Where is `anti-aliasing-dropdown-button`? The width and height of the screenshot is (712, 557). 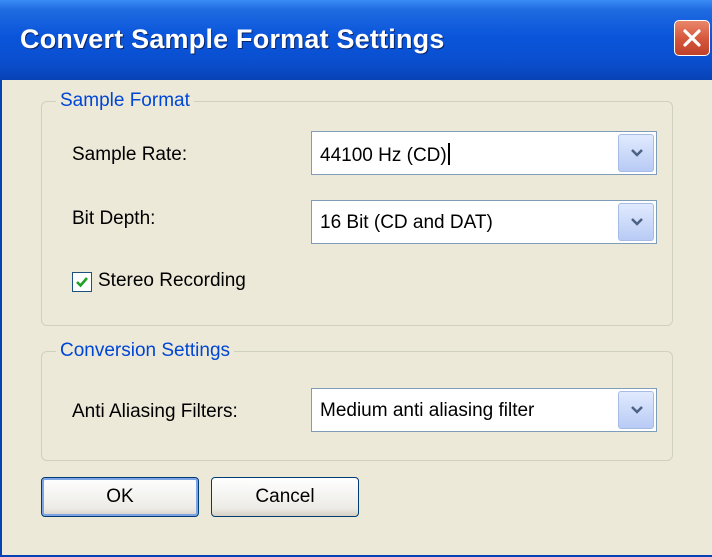
anti-aliasing-dropdown-button is located at coordinates (636, 410).